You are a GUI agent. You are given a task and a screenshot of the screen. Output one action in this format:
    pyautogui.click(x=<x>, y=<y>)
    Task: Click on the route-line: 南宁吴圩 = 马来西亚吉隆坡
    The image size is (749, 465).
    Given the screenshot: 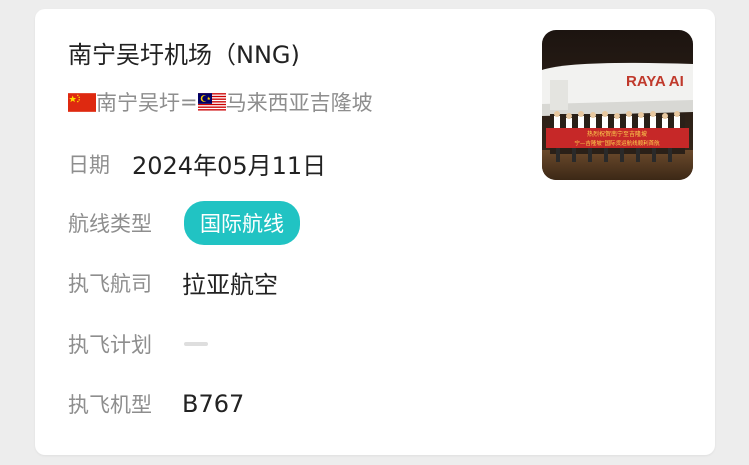 What is the action you would take?
    pyautogui.click(x=220, y=102)
    